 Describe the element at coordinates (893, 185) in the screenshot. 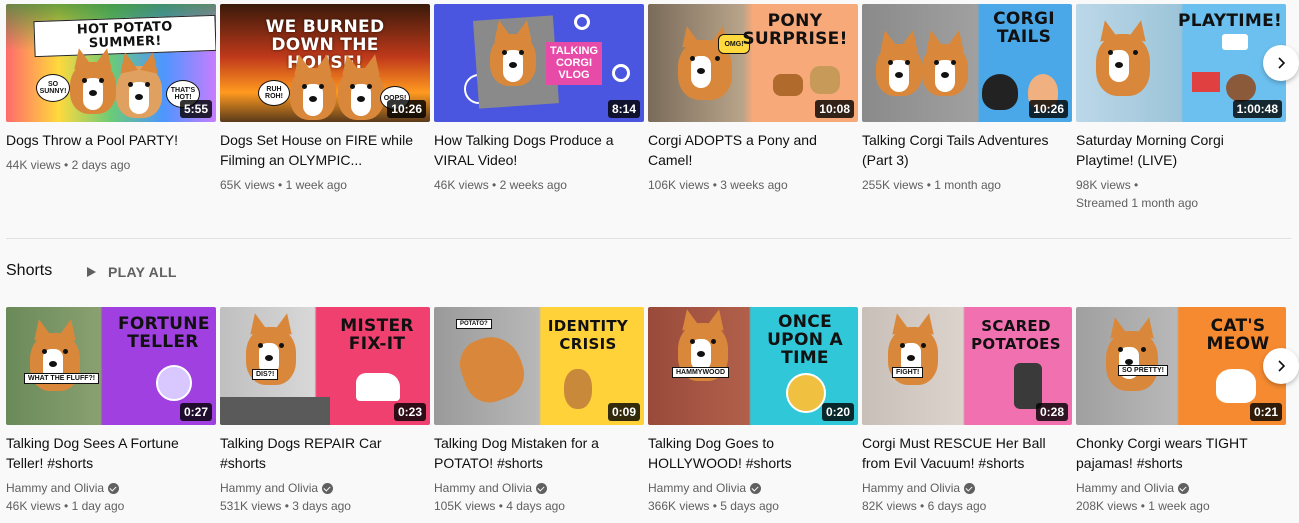

I see `view-count: 255K views` at that location.